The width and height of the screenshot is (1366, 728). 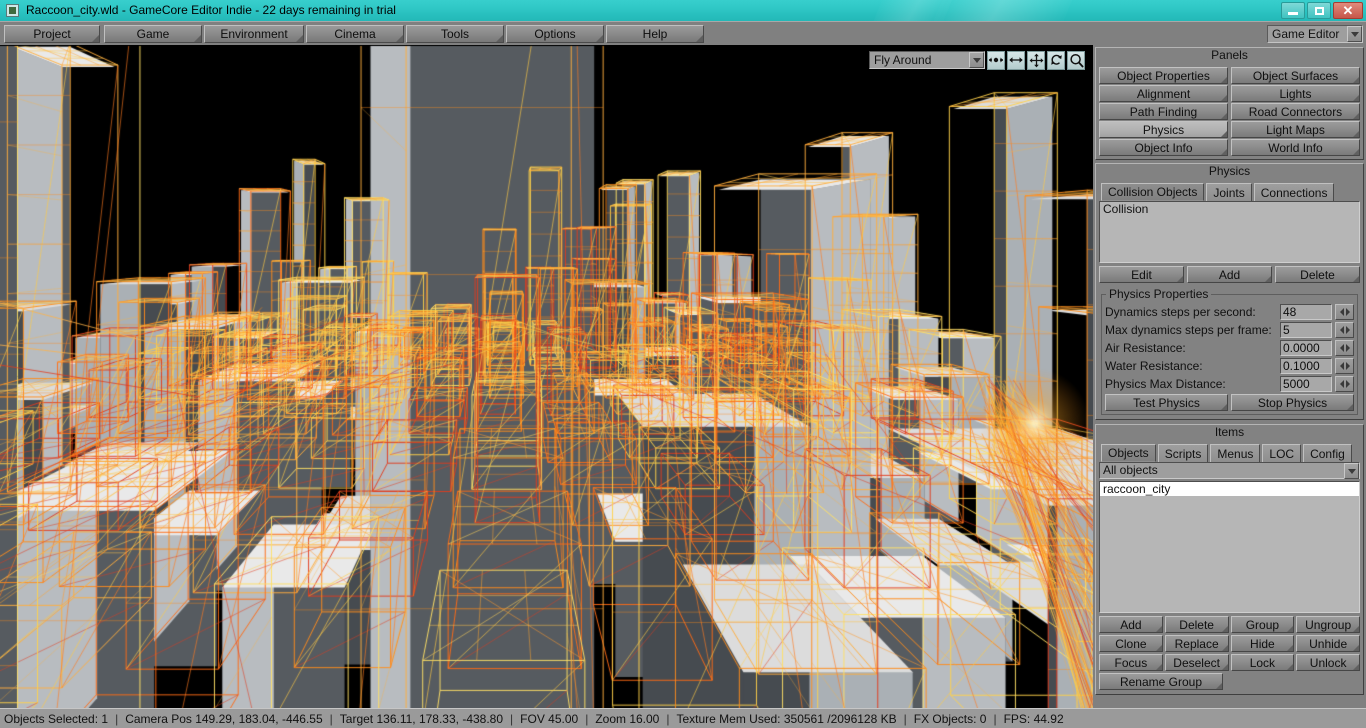 What do you see at coordinates (1141, 274) in the screenshot?
I see `collision-edit-button: Edit` at bounding box center [1141, 274].